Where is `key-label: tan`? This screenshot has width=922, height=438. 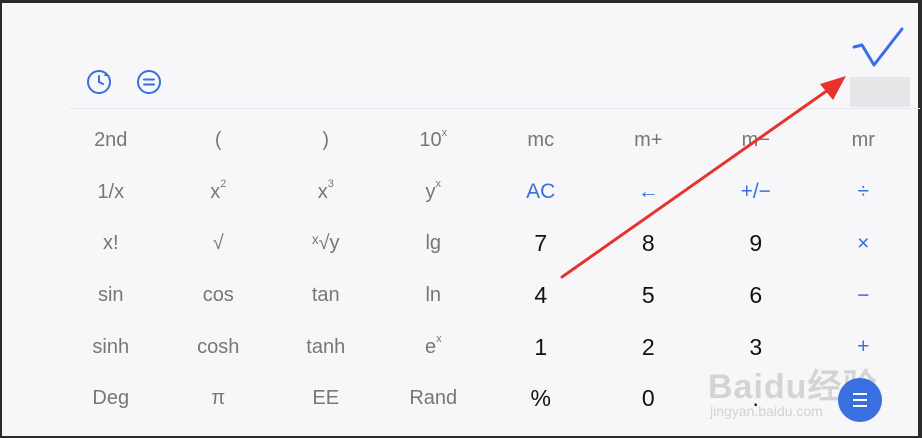
key-label: tan is located at coordinates (325, 295).